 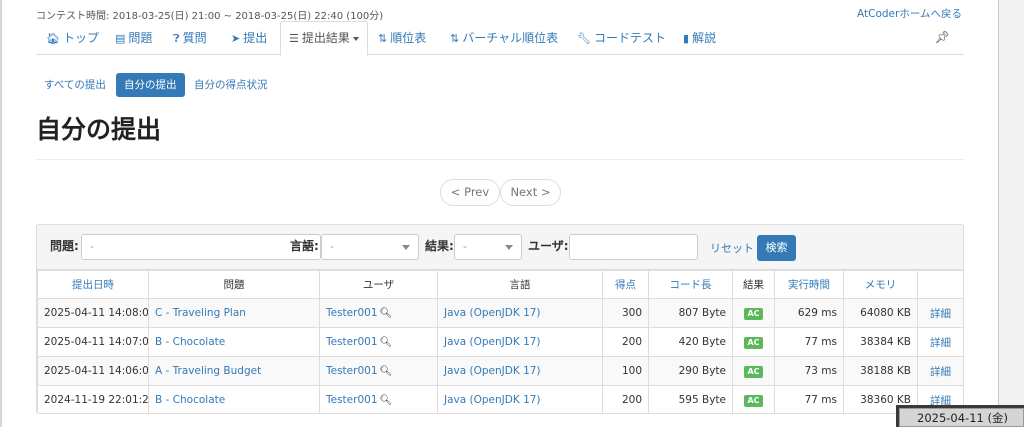 What do you see at coordinates (621, 38) in the screenshot?
I see `nav-codetest: 🔧︎ コードテスト` at bounding box center [621, 38].